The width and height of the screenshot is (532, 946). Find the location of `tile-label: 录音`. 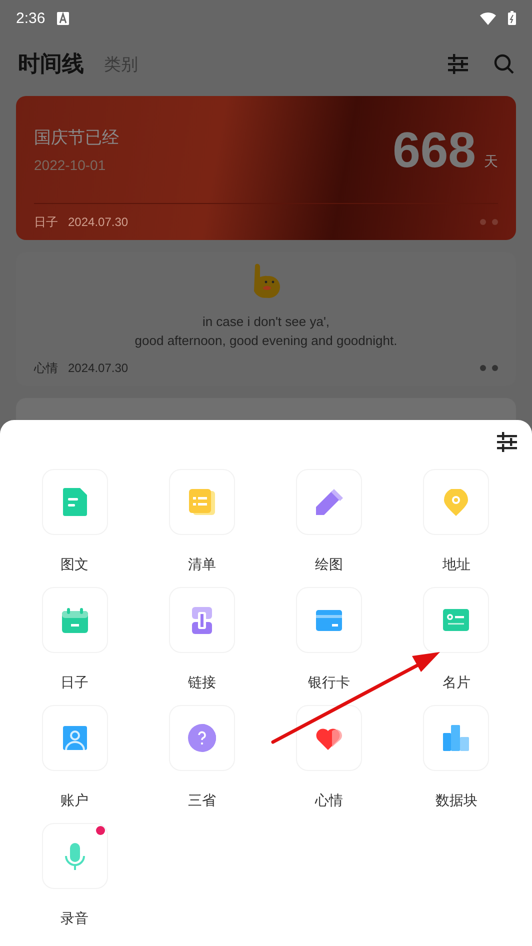

tile-label: 录音 is located at coordinates (74, 918).